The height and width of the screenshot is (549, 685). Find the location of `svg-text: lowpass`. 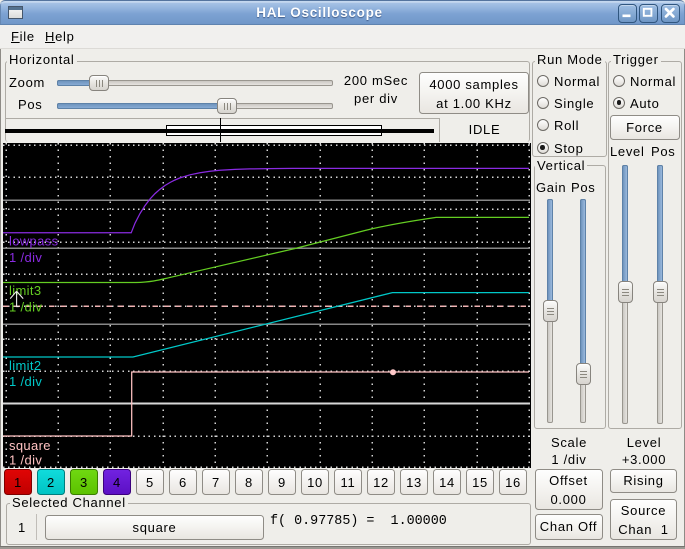

svg-text: lowpass is located at coordinates (34, 240).